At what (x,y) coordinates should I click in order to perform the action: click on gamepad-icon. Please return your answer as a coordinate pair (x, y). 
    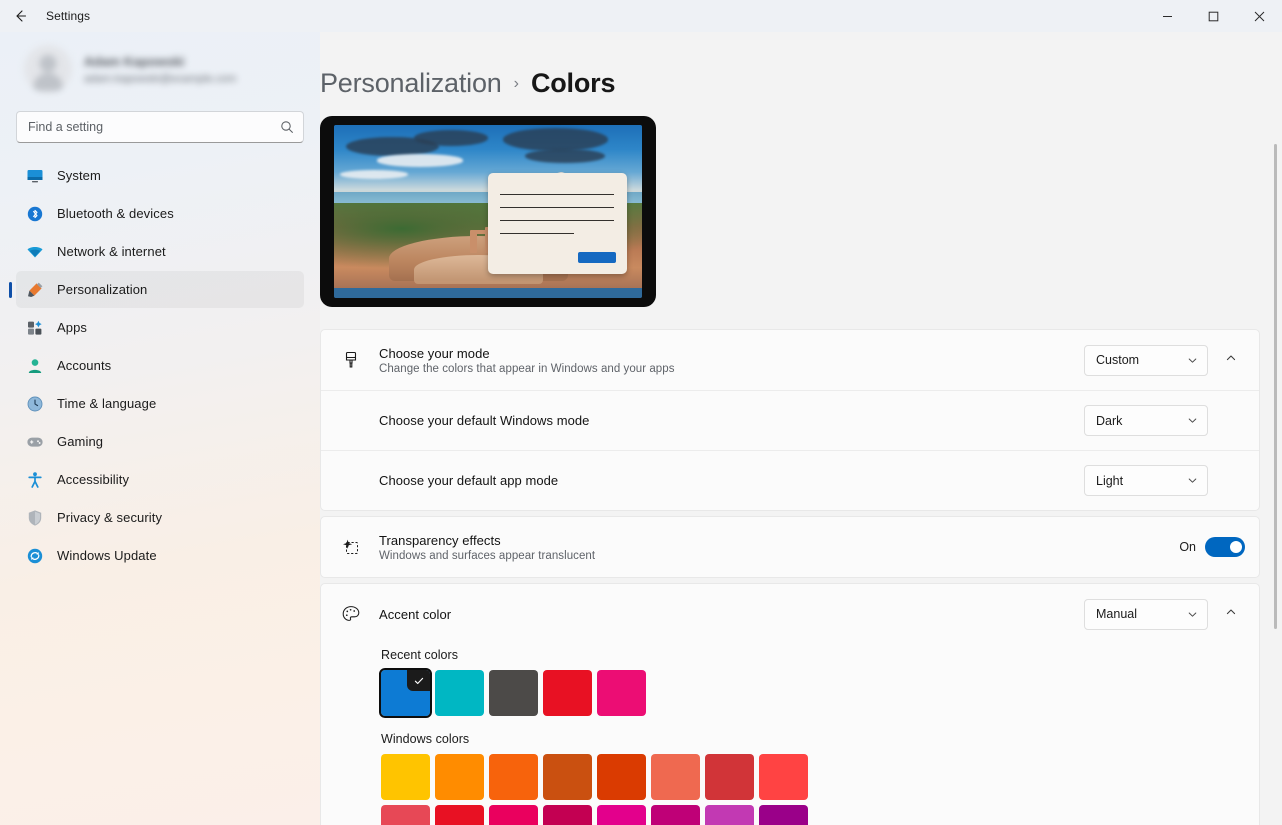
    Looking at the image, I should click on (35, 442).